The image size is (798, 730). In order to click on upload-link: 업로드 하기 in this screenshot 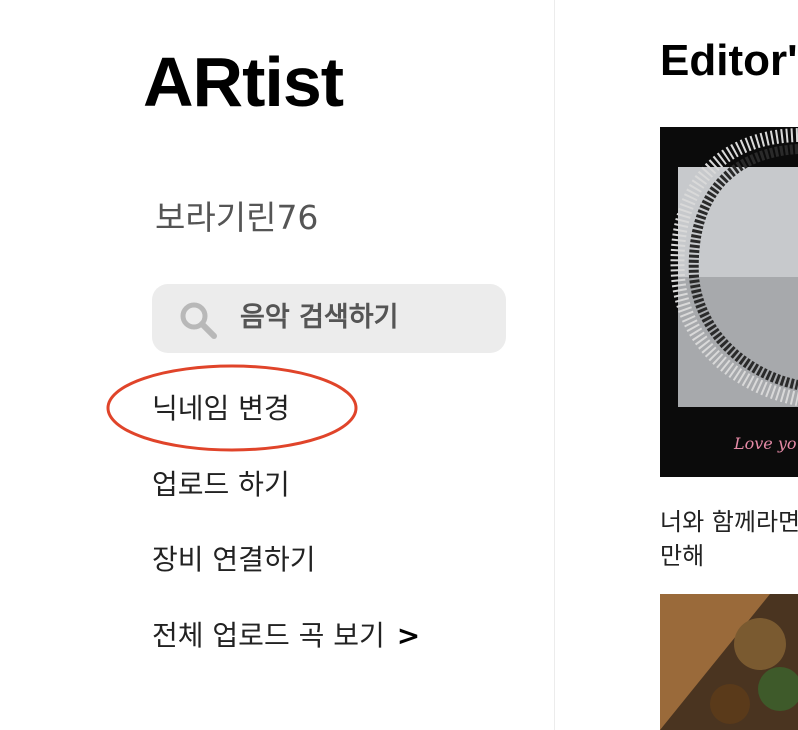, I will do `click(221, 485)`.